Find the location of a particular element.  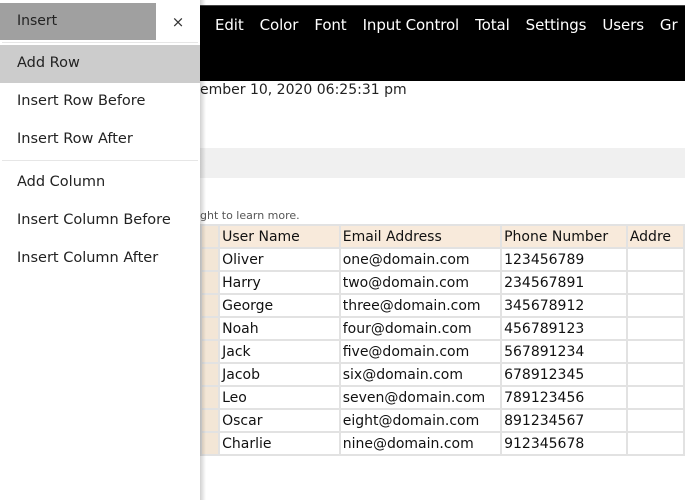

toolbar-band is located at coordinates (442, 163).